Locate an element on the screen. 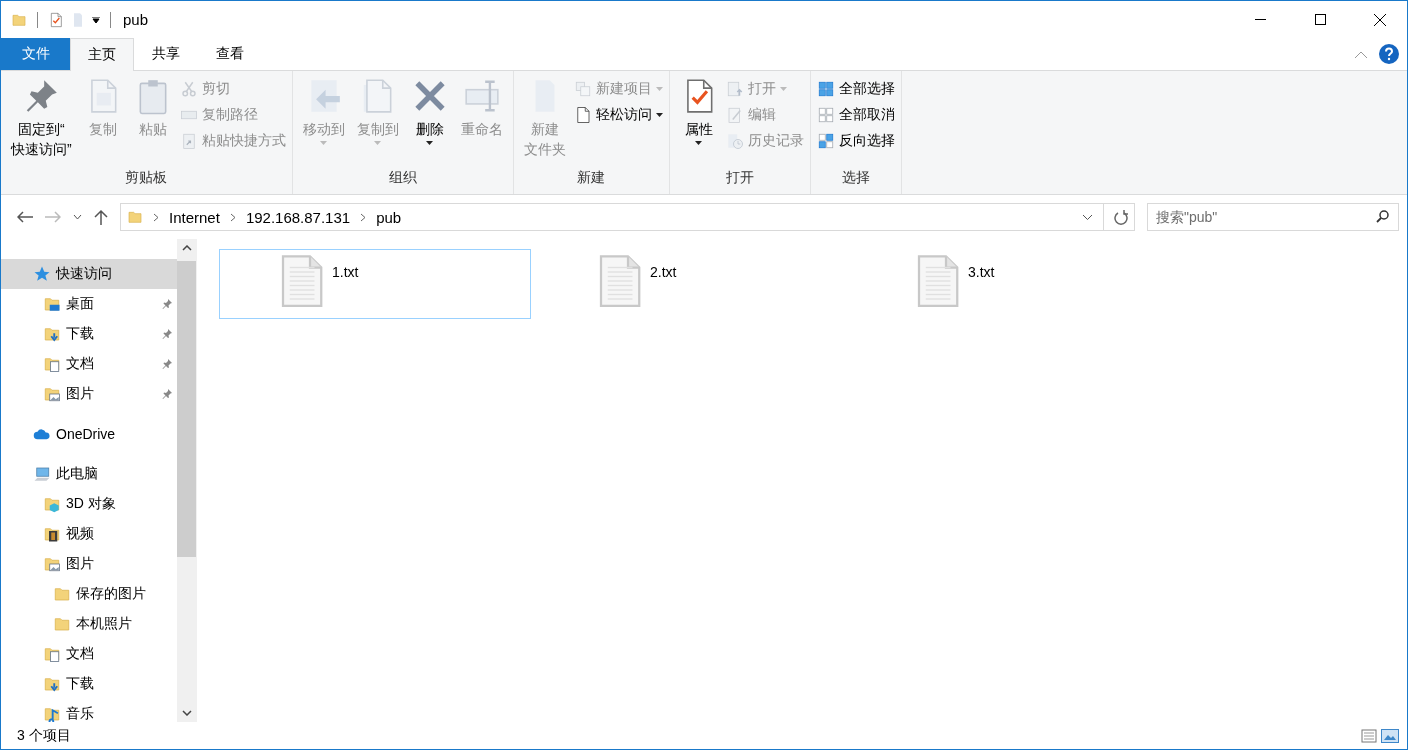 The height and width of the screenshot is (750, 1408). breadcrumb-item: 192.168.87.131 is located at coordinates (298, 217).